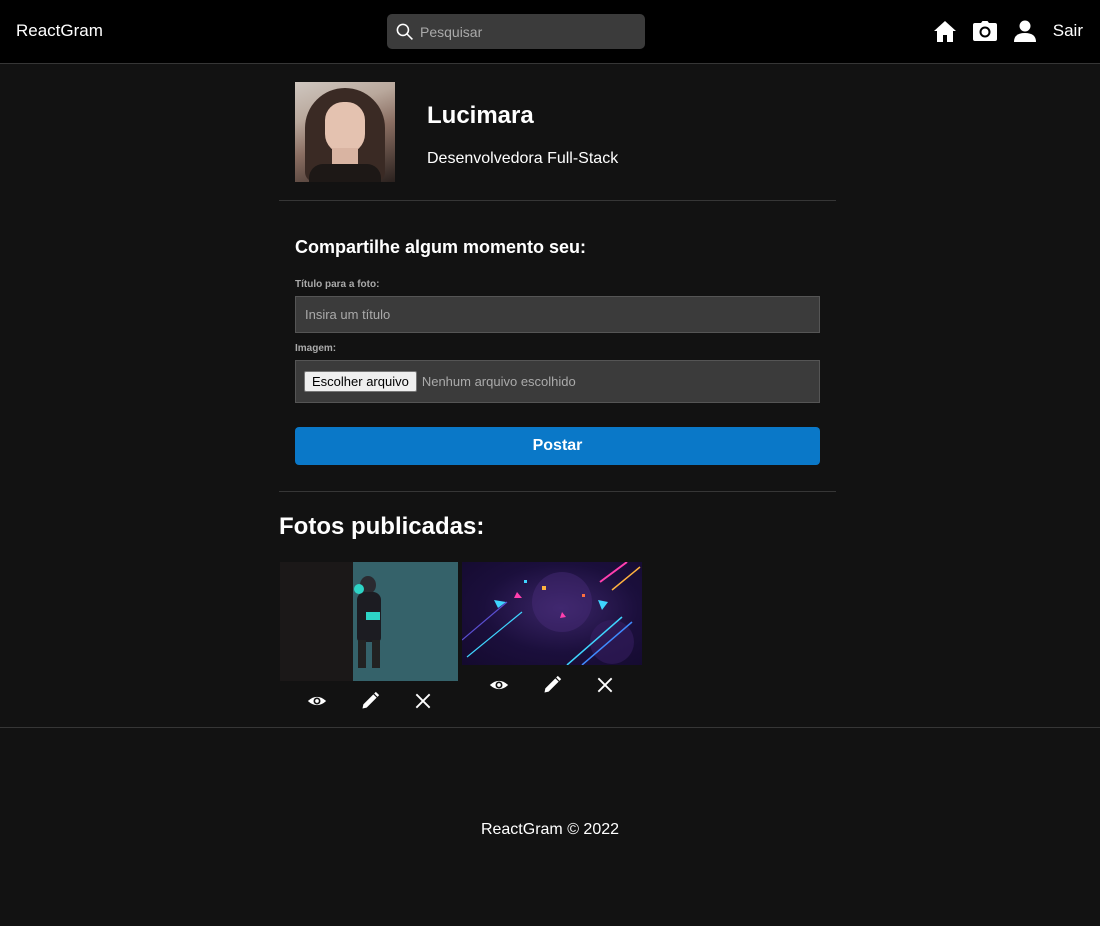 Image resolution: width=1100 pixels, height=926 pixels. I want to click on camera-icon, so click(984, 31).